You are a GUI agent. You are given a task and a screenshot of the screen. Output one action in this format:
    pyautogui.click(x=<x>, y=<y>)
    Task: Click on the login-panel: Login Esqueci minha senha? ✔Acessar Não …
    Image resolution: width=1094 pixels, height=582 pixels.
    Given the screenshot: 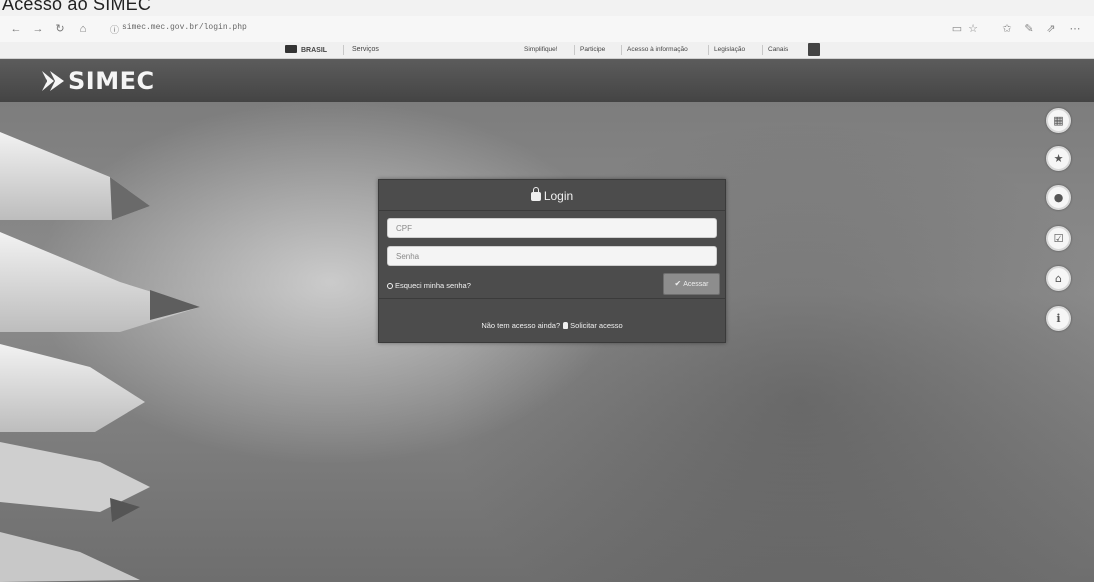 What is the action you would take?
    pyautogui.click(x=552, y=261)
    